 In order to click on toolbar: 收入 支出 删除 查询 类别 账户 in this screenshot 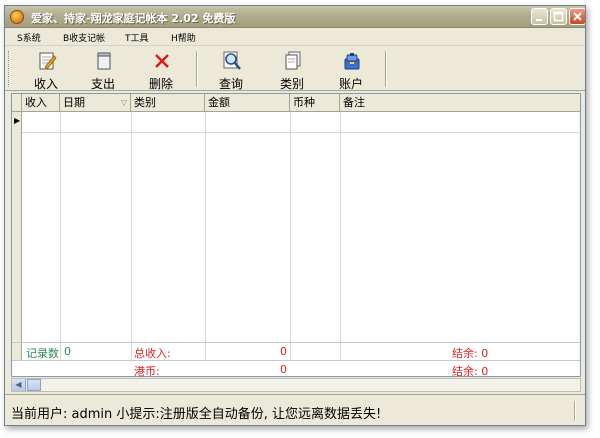, I will do `click(295, 69)`.